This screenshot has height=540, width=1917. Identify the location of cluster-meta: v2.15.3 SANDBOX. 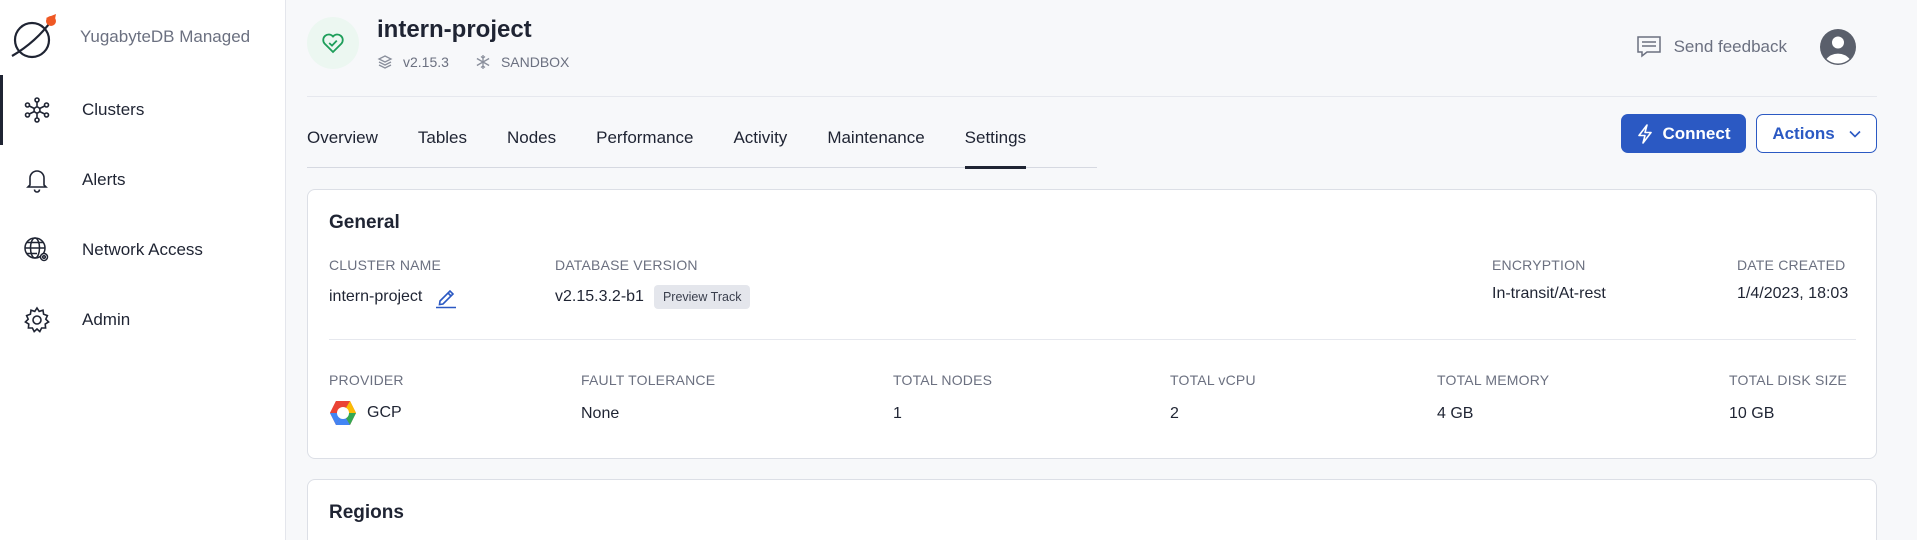
(486, 62).